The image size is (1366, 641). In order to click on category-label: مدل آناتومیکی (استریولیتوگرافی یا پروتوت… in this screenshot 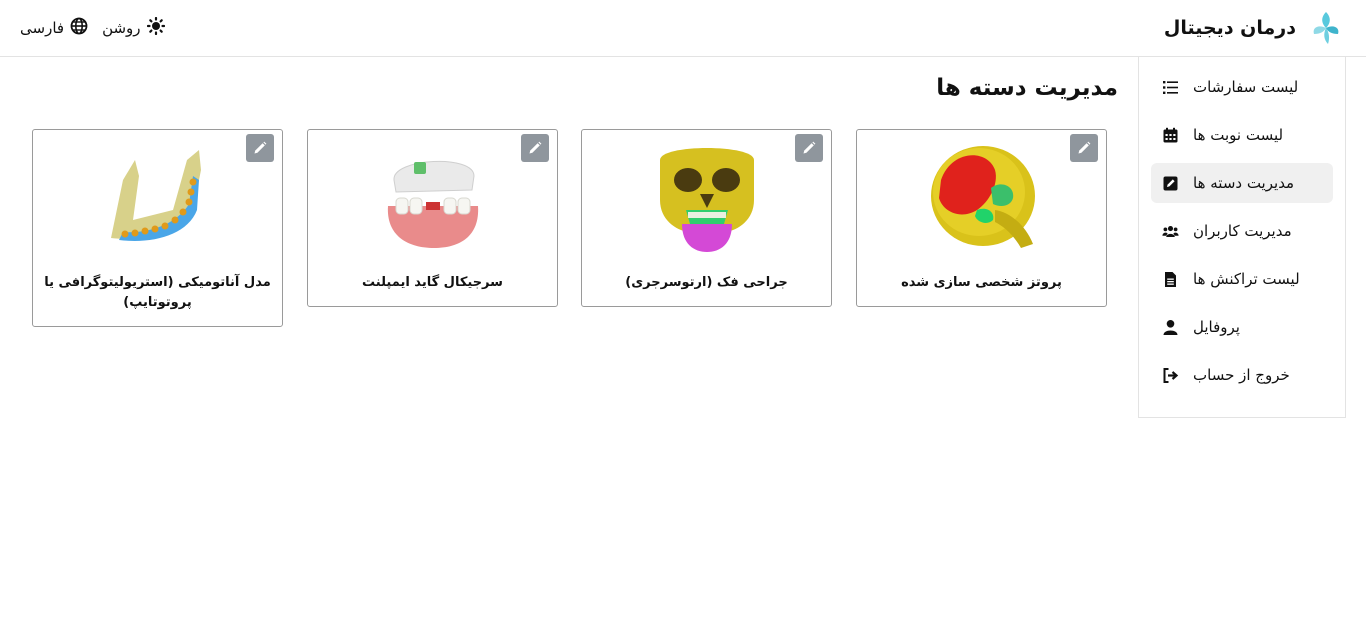, I will do `click(157, 292)`.